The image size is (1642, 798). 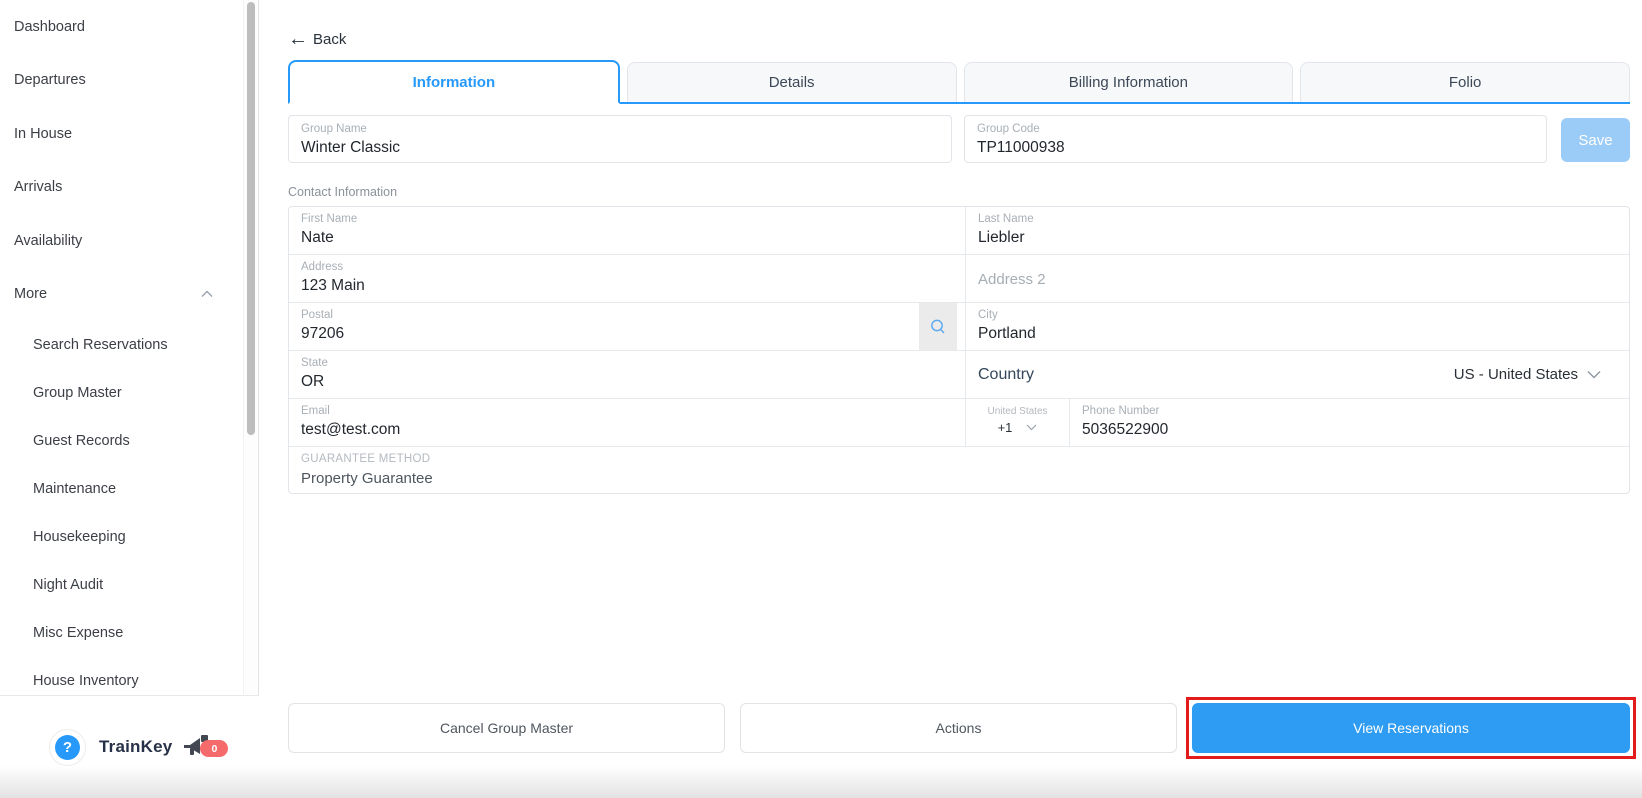 I want to click on sidebar-item-group-master: Group Master, so click(x=121, y=393).